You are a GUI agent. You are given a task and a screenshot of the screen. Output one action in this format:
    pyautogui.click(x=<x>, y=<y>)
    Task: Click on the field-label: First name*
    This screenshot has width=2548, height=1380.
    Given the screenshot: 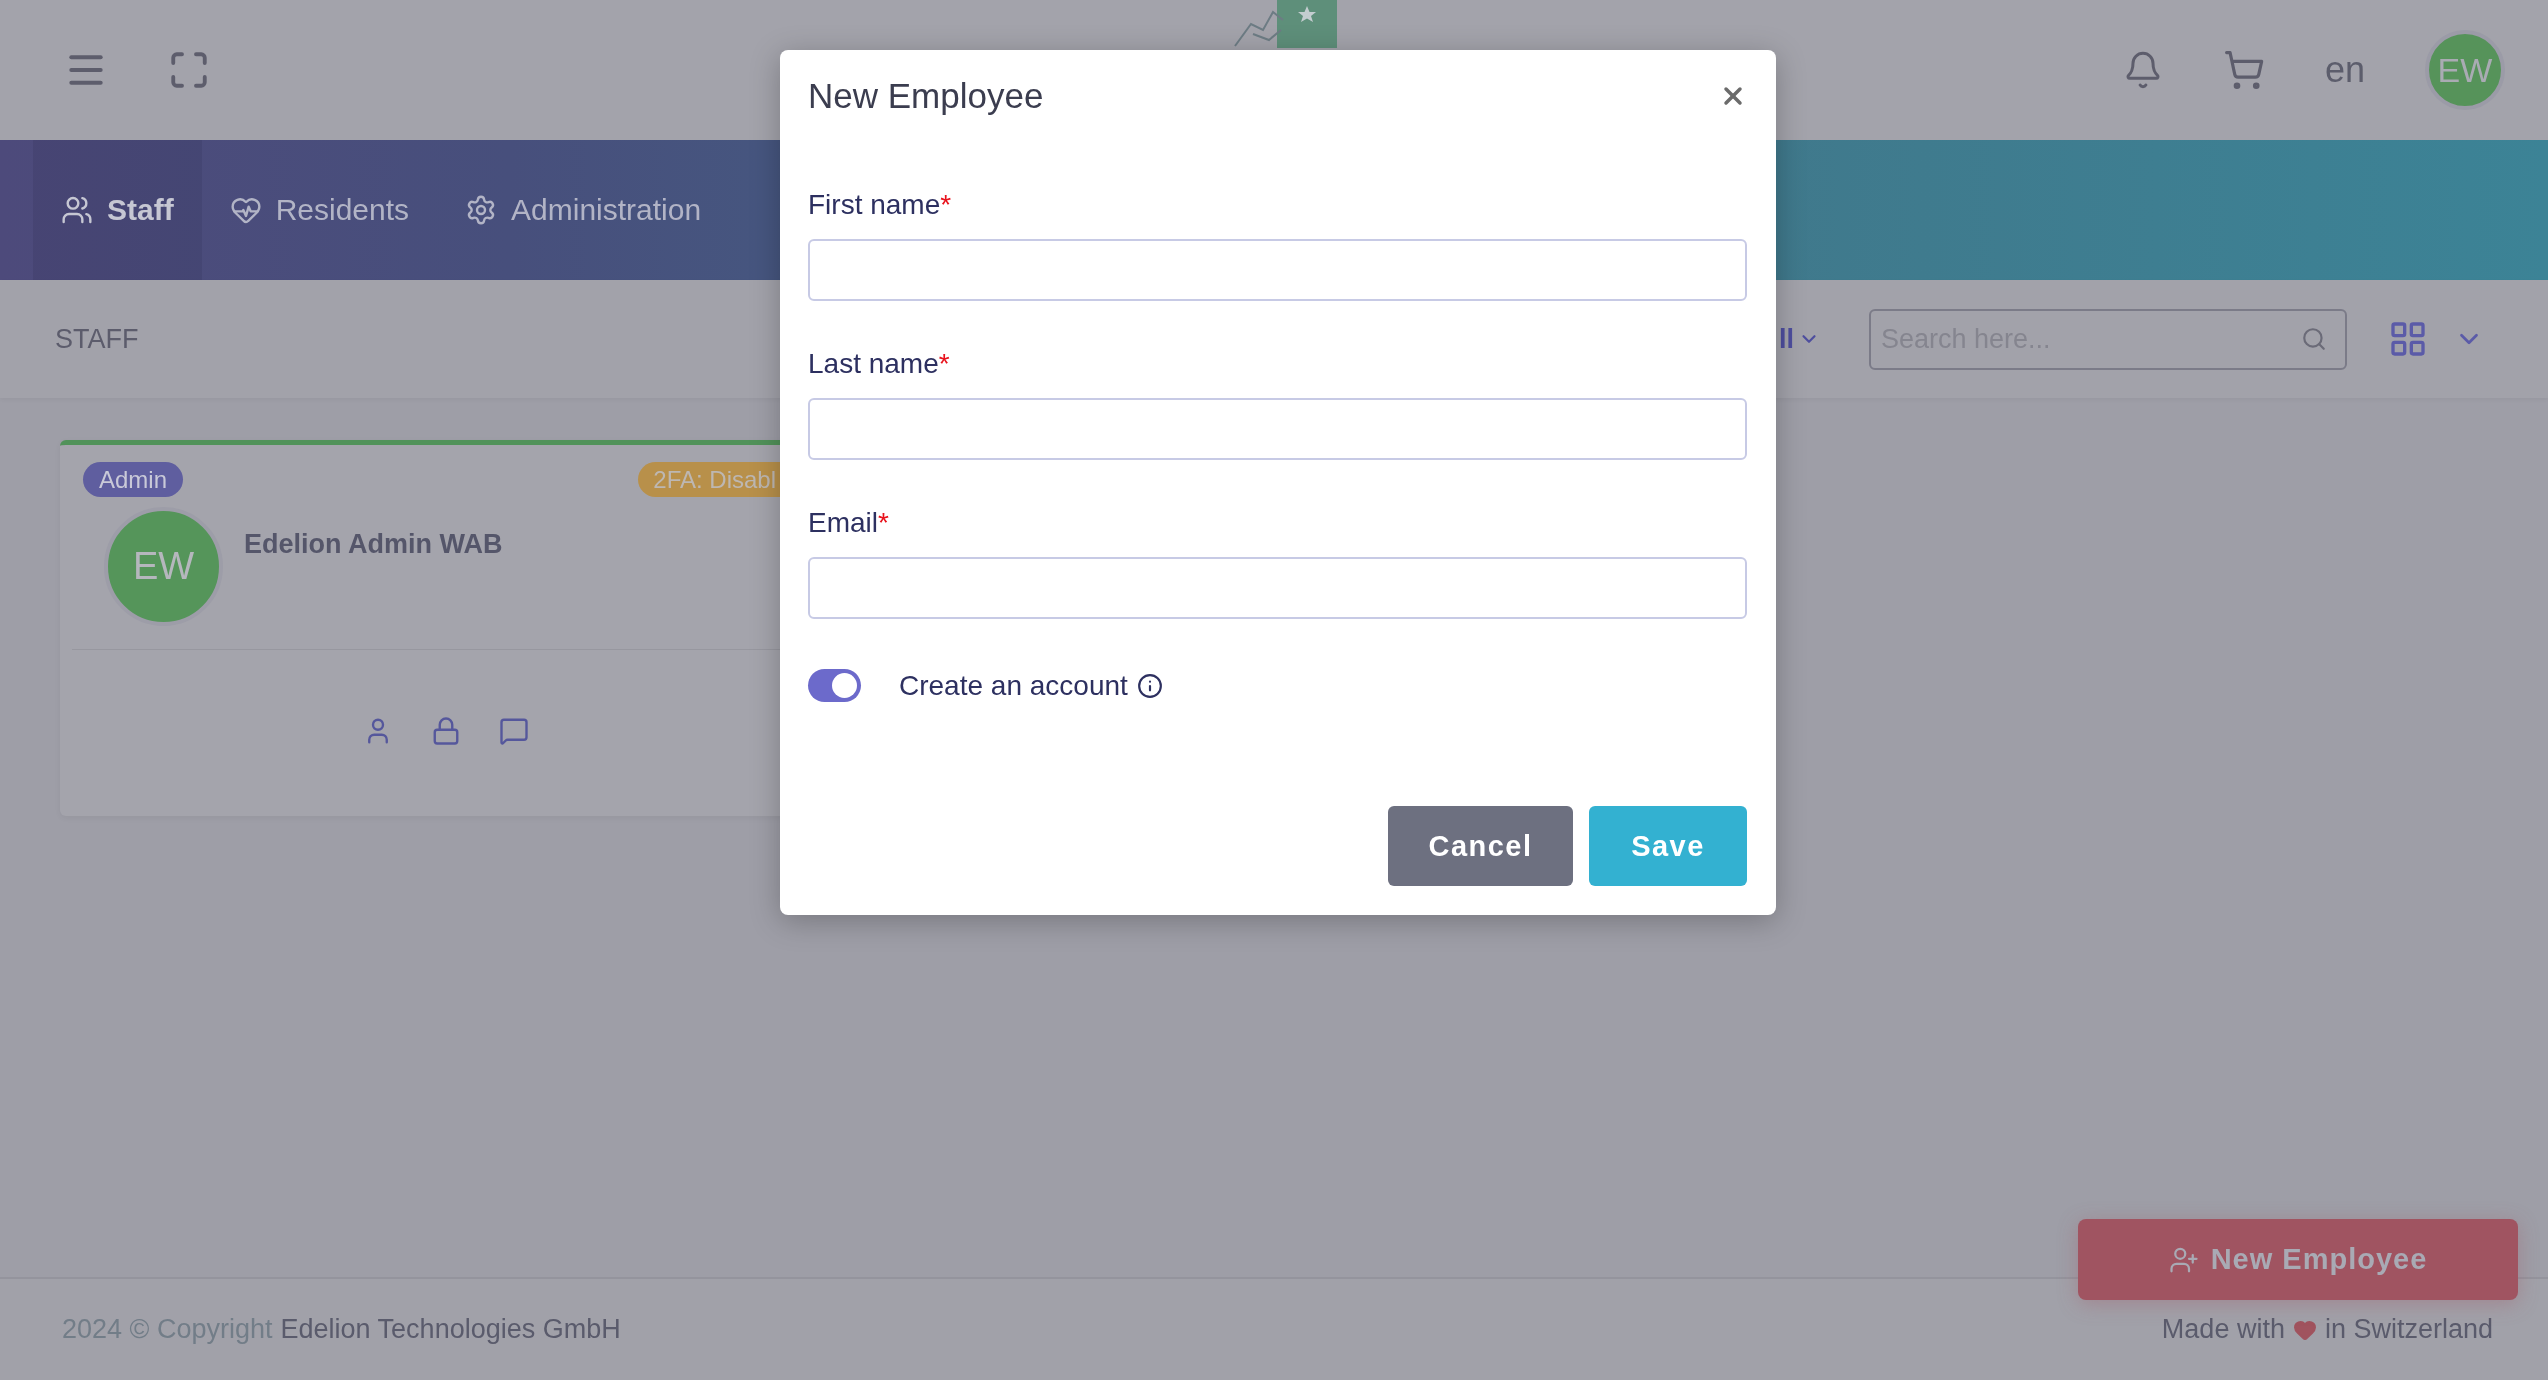 What is the action you would take?
    pyautogui.click(x=880, y=205)
    